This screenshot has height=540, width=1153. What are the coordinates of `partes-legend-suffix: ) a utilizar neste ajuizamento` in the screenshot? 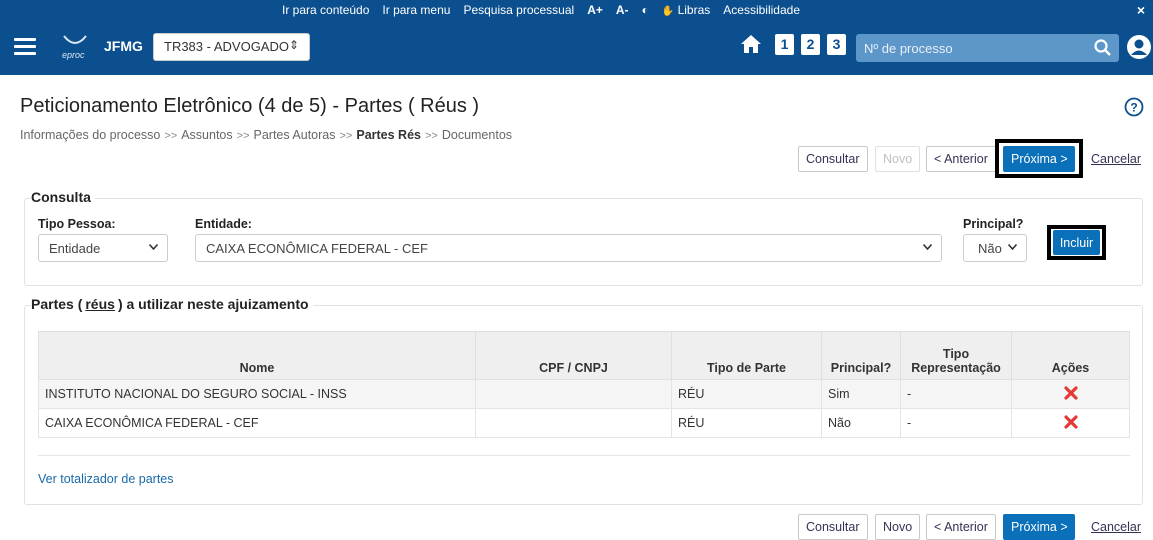 It's located at (213, 304).